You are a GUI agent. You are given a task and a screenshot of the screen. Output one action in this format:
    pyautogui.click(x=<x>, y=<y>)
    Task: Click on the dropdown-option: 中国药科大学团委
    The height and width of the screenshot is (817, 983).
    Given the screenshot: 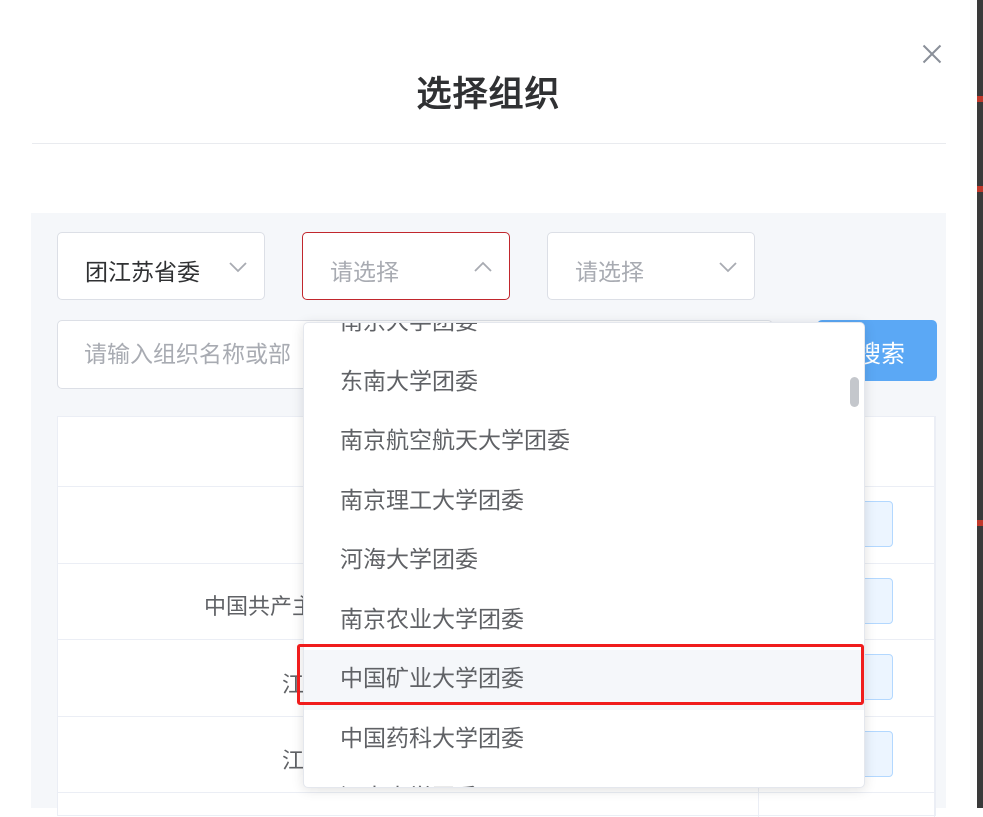 What is the action you would take?
    pyautogui.click(x=584, y=740)
    